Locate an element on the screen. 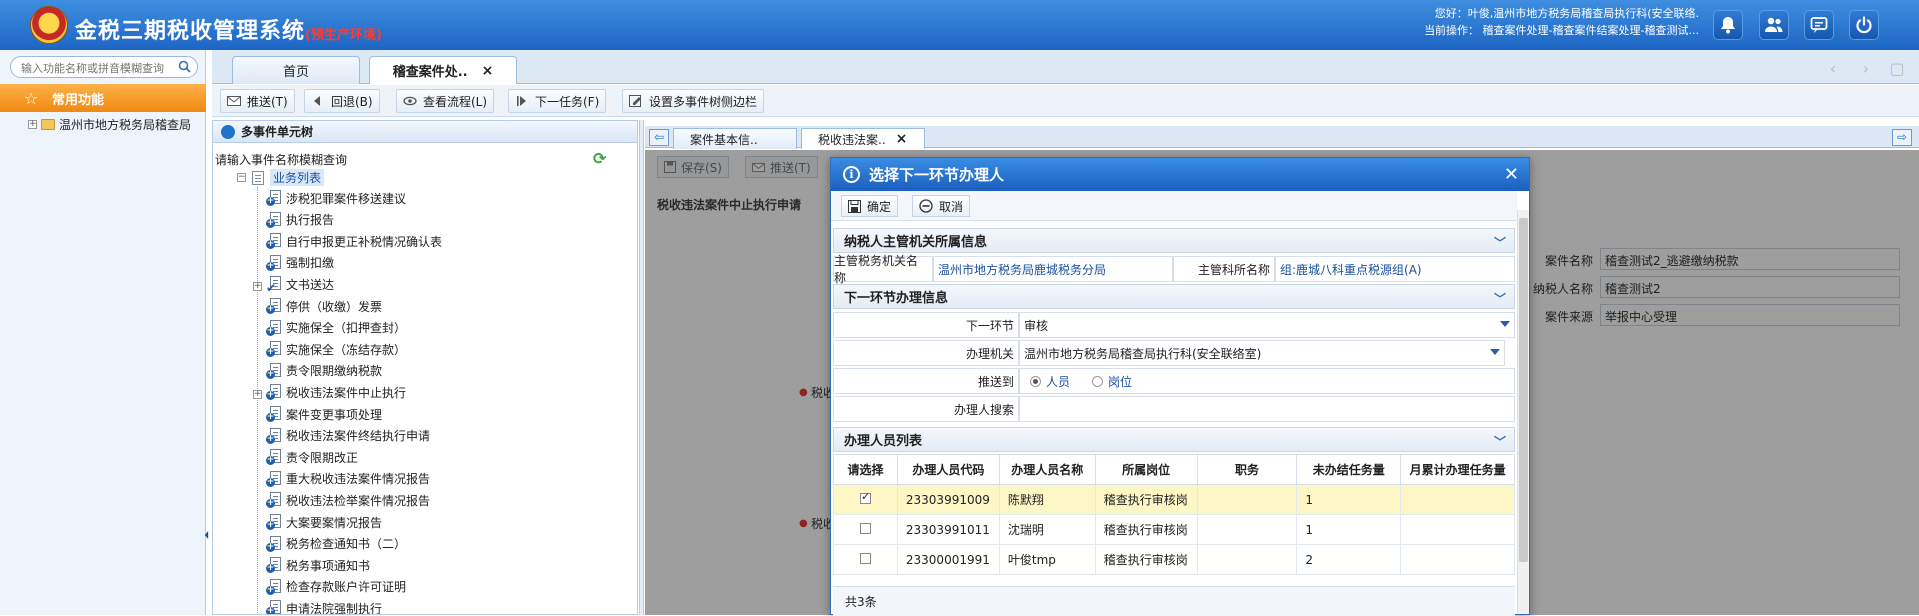 This screenshot has width=1919, height=616. radio-person is located at coordinates (1035, 381).